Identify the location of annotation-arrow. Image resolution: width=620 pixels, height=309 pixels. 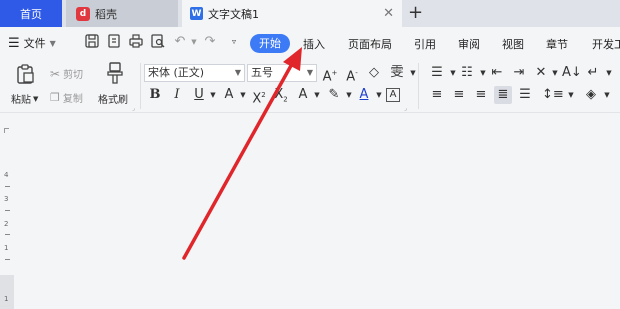
(242, 153).